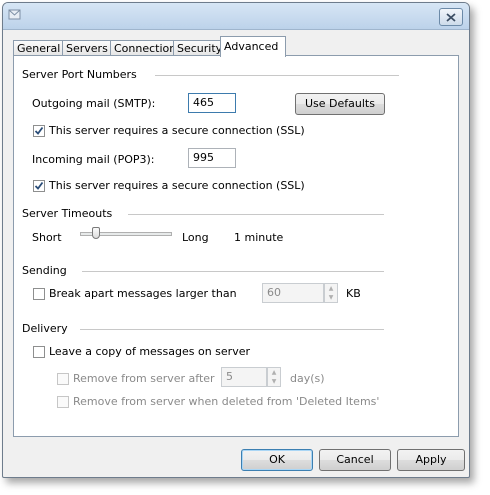  Describe the element at coordinates (232, 329) in the screenshot. I see `delivery-divider` at that location.